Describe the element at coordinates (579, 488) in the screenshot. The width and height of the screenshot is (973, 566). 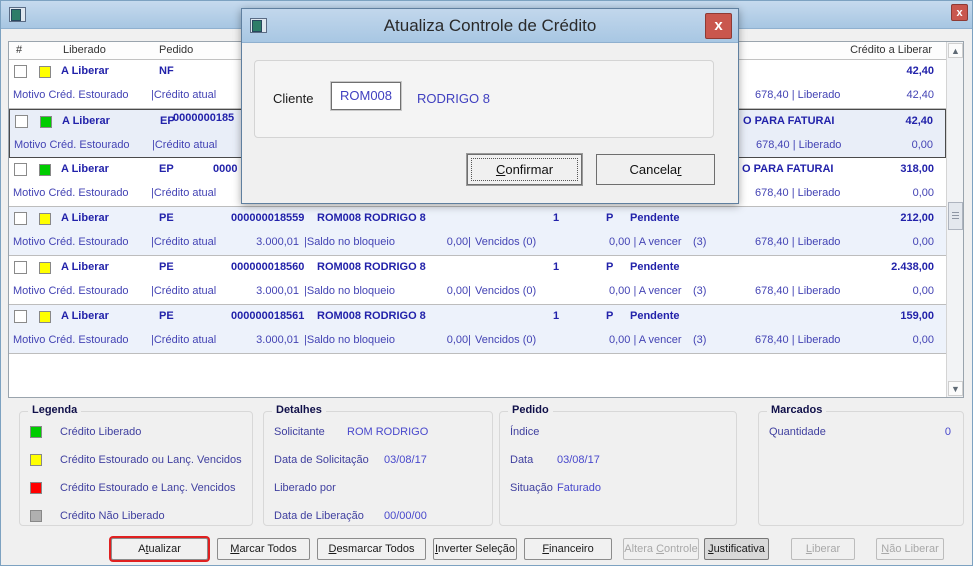
I see `field-value: Faturado` at that location.